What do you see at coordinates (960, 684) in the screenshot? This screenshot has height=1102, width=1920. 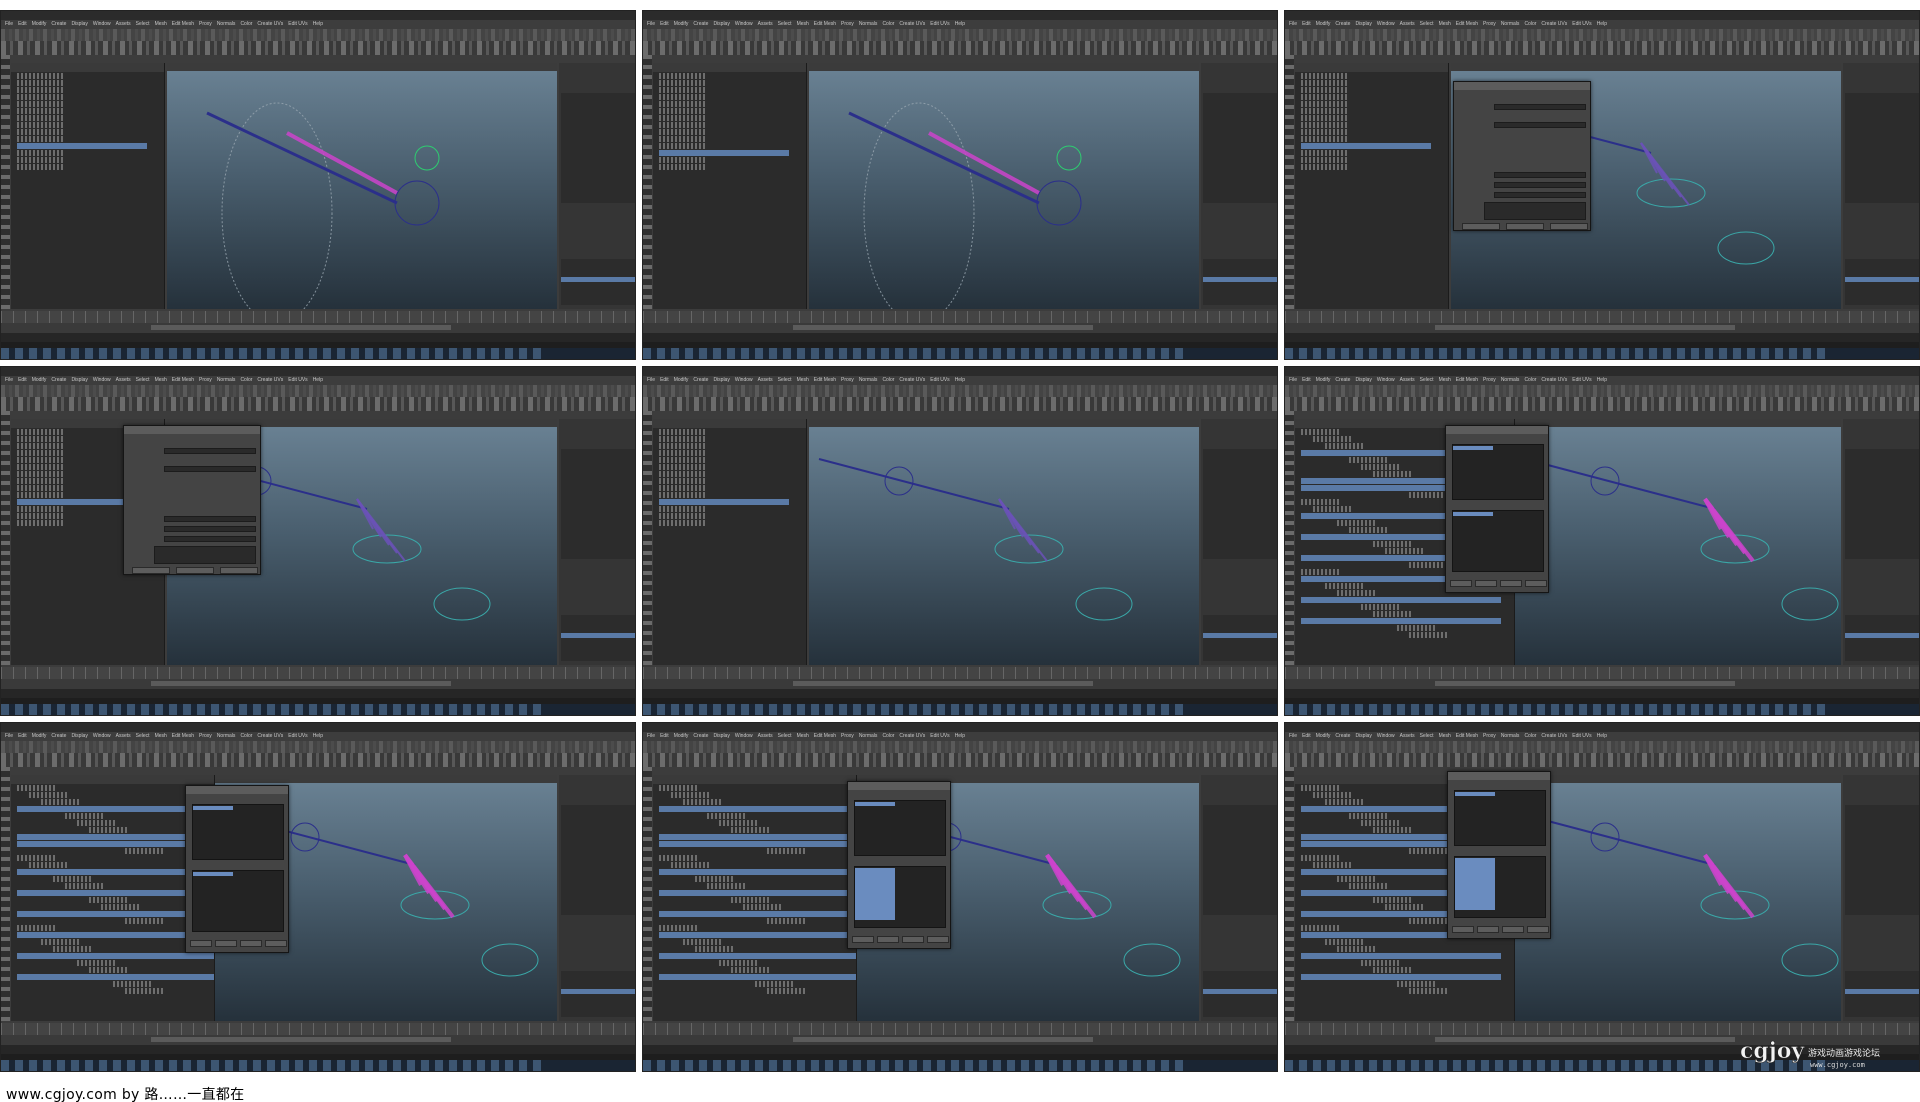 I see `range-slider` at bounding box center [960, 684].